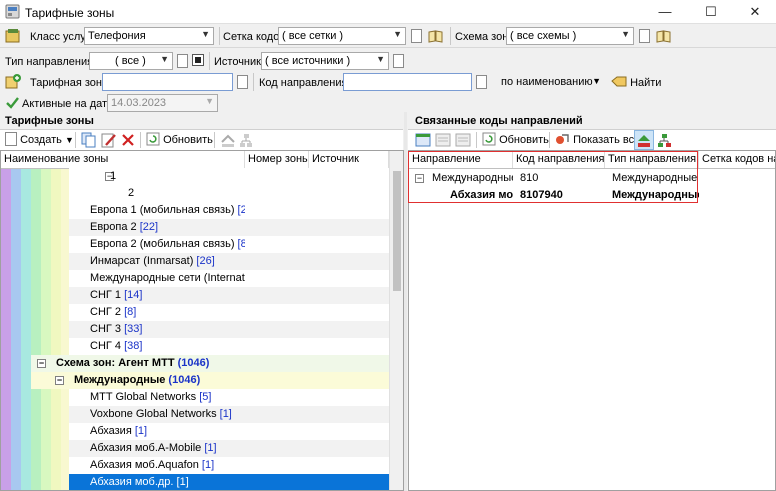 The image size is (776, 491). What do you see at coordinates (111, 431) in the screenshot?
I see `zone-name: Абхазия` at bounding box center [111, 431].